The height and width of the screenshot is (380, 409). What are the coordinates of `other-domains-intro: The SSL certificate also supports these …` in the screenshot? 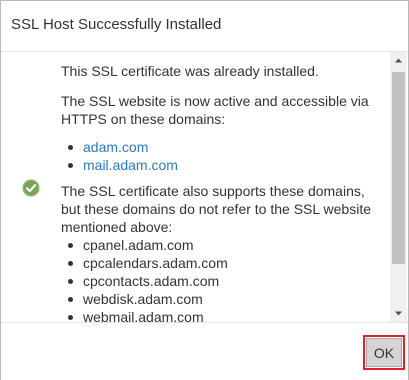 It's located at (226, 209).